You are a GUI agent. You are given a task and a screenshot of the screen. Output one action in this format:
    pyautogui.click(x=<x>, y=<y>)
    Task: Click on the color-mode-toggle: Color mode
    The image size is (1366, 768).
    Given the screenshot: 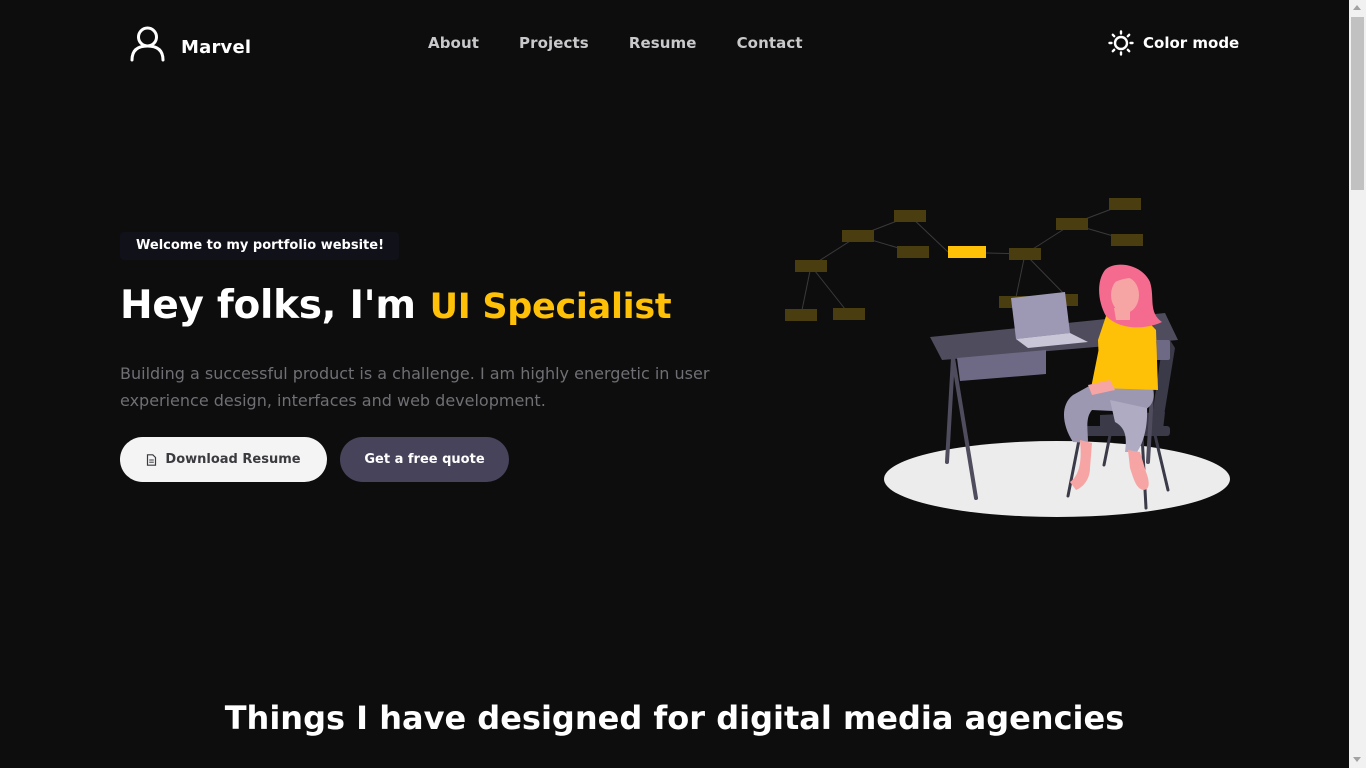 What is the action you would take?
    pyautogui.click(x=1173, y=43)
    